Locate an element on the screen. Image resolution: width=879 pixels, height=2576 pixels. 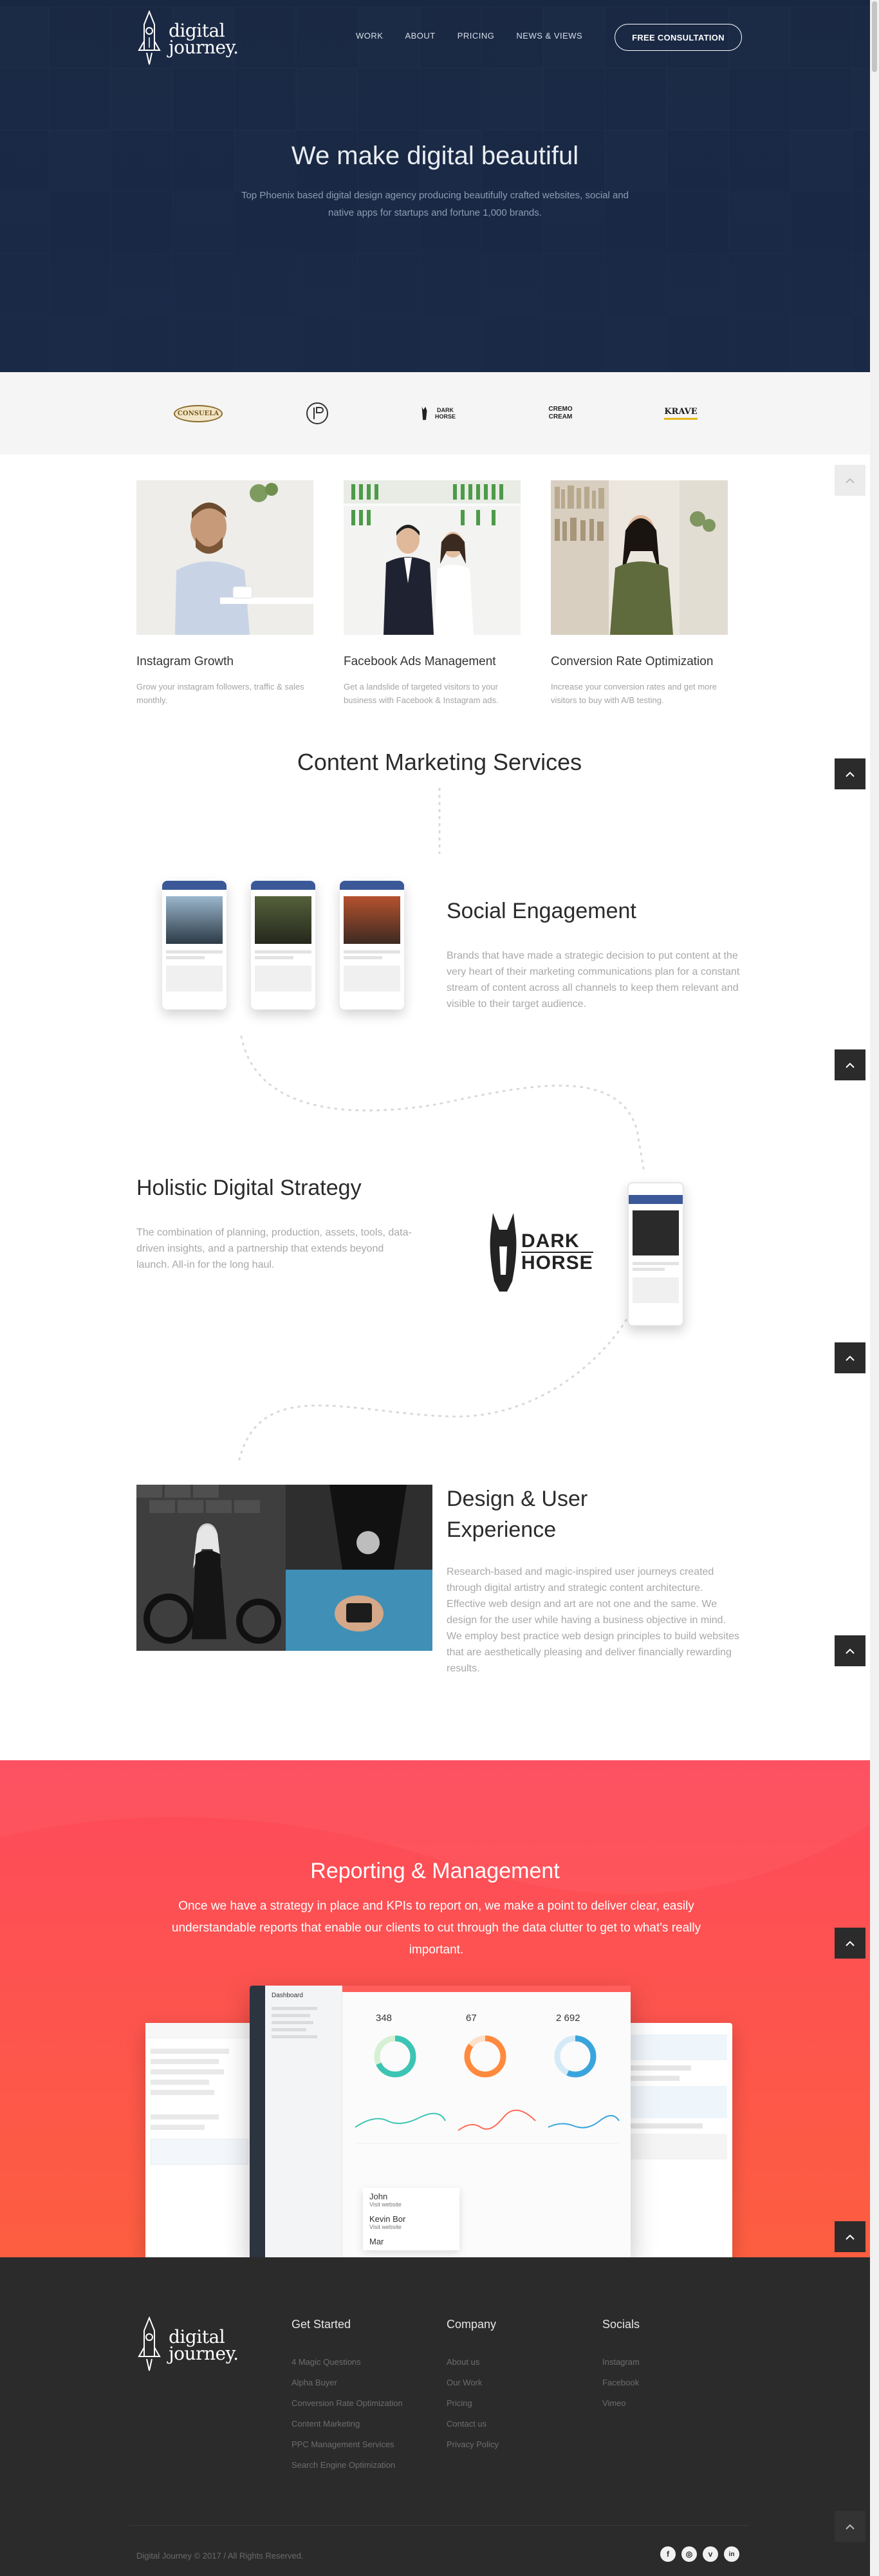
footer-link-content-marketing: Content Marketing is located at coordinates (325, 2424).